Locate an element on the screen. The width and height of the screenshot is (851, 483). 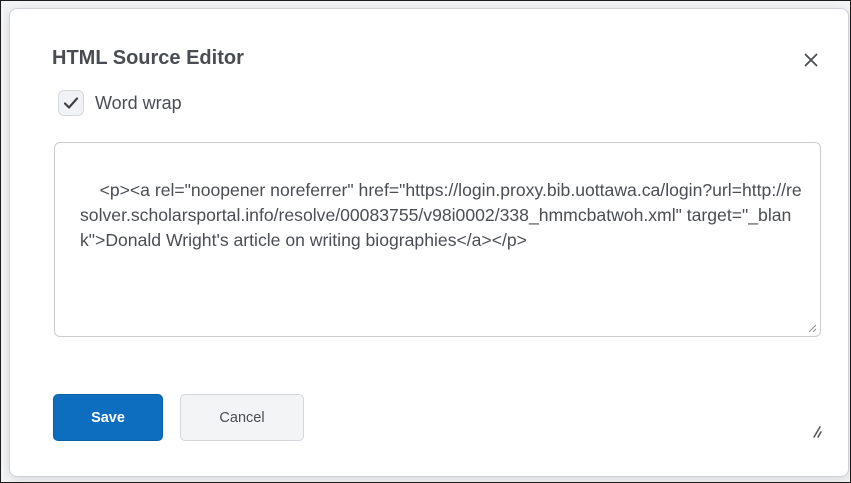
close-button is located at coordinates (811, 60).